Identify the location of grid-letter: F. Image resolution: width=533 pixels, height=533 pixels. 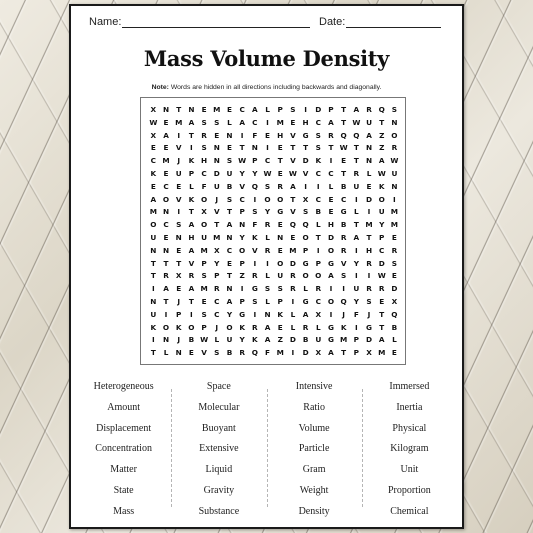
(356, 315).